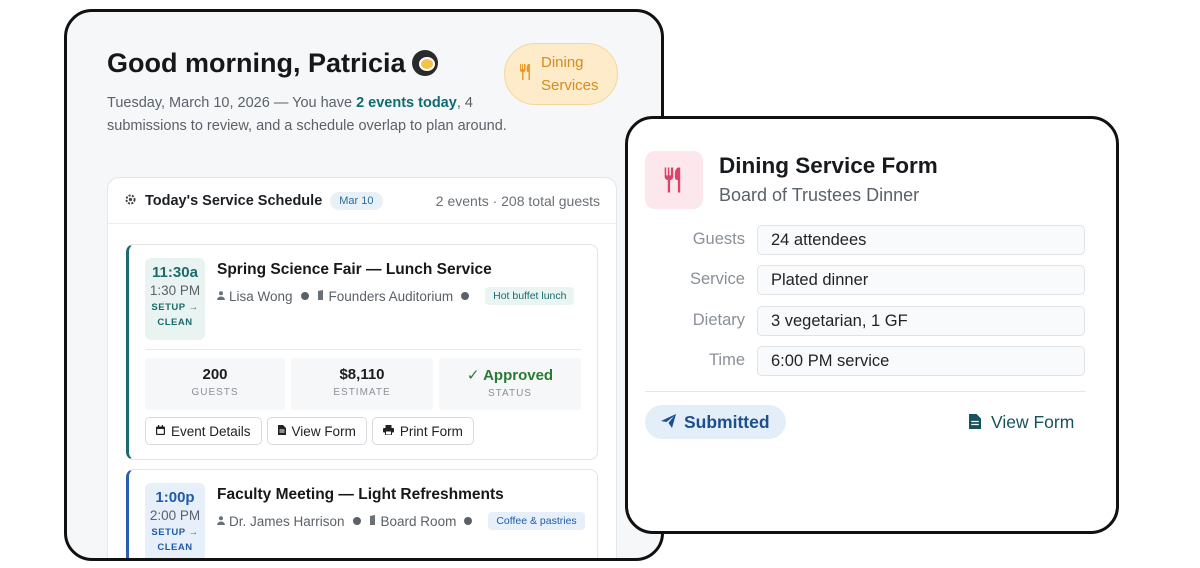 This screenshot has height=568, width=1200. Describe the element at coordinates (175, 299) in the screenshot. I see `event-time-box: 11:30a 1:30 PM SETUP → CLEAN` at that location.